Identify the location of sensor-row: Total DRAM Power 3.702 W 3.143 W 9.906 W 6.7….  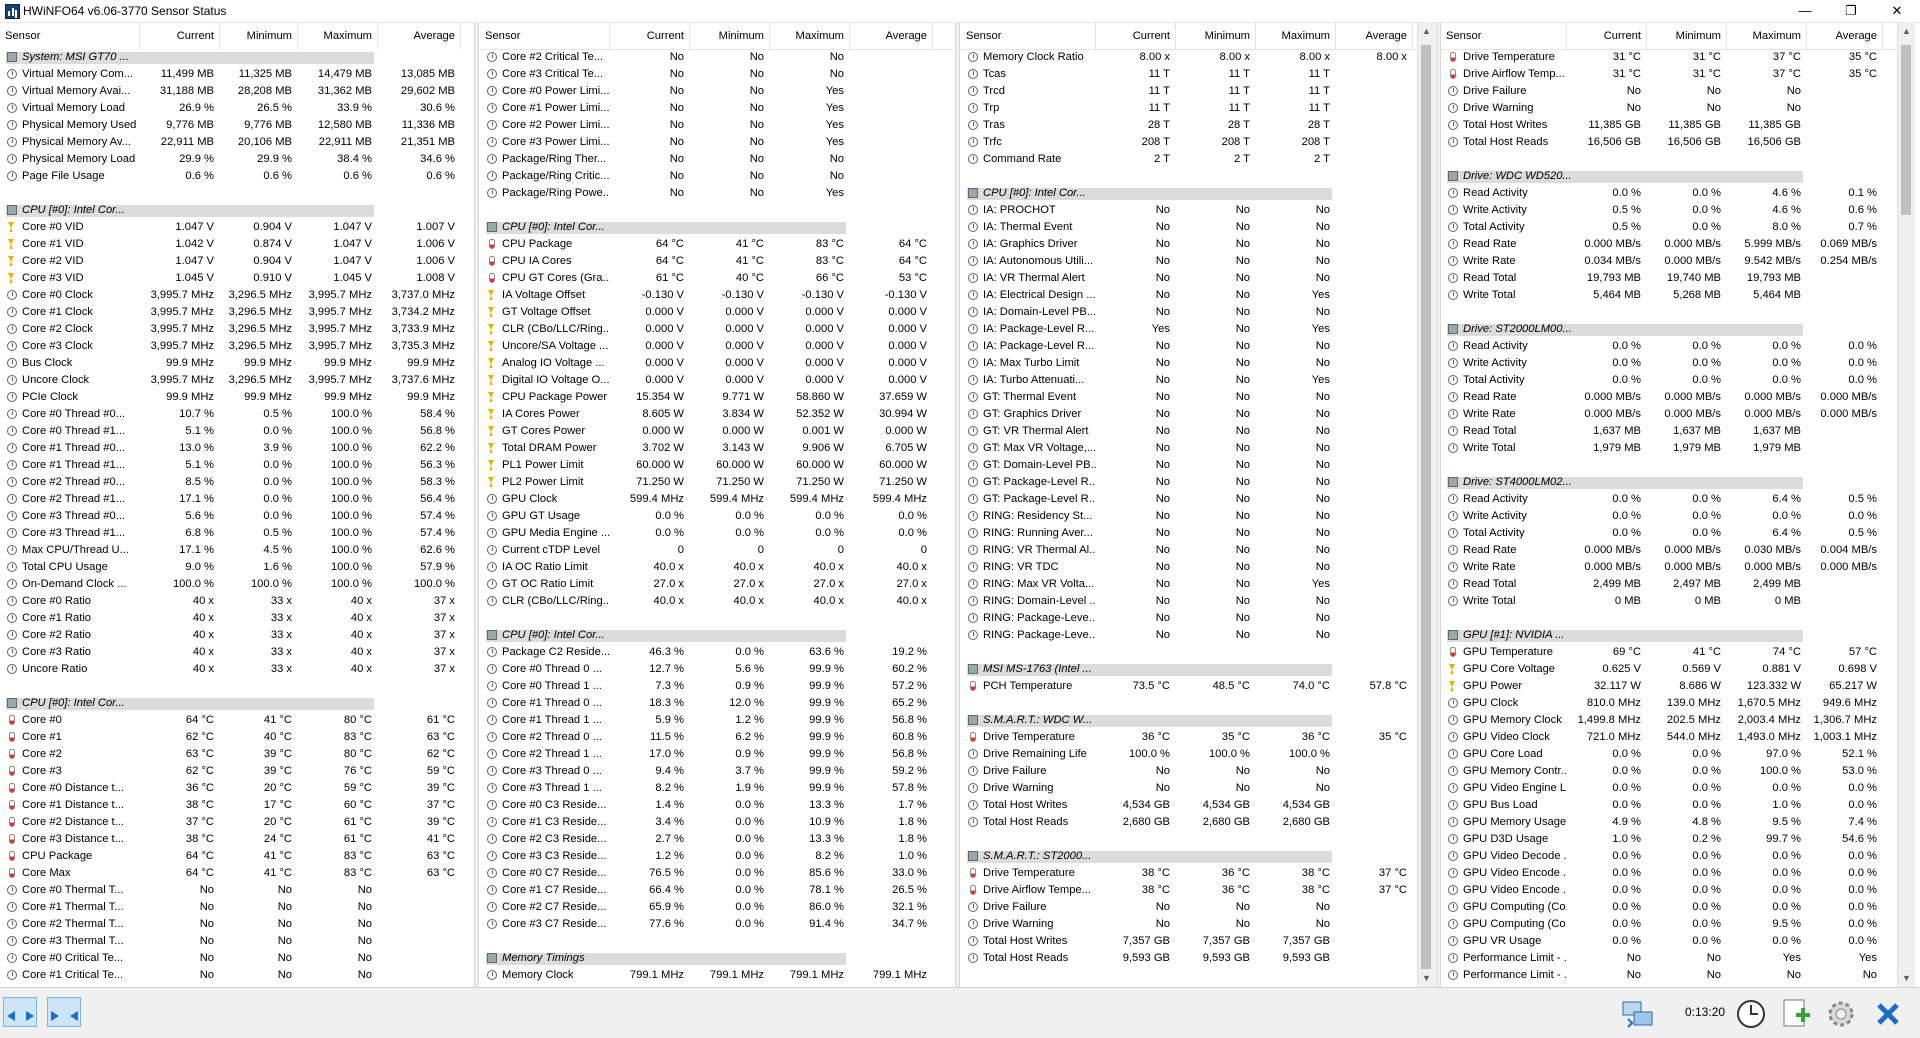
(717, 448).